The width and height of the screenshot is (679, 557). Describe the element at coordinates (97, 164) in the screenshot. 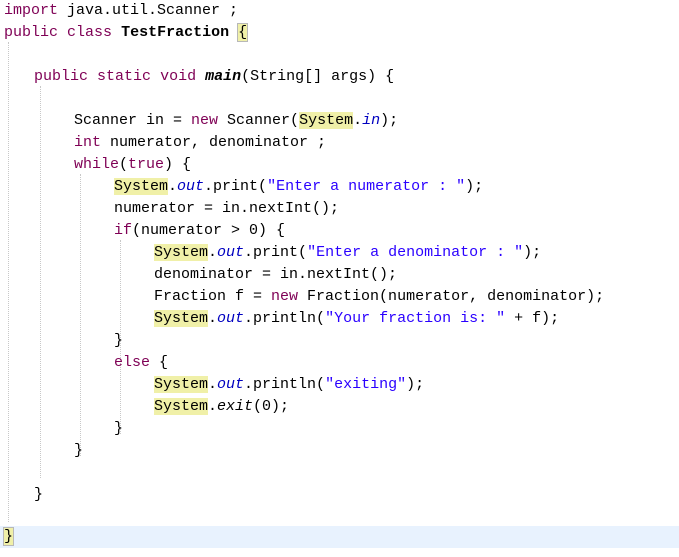

I see `keyword: while` at that location.